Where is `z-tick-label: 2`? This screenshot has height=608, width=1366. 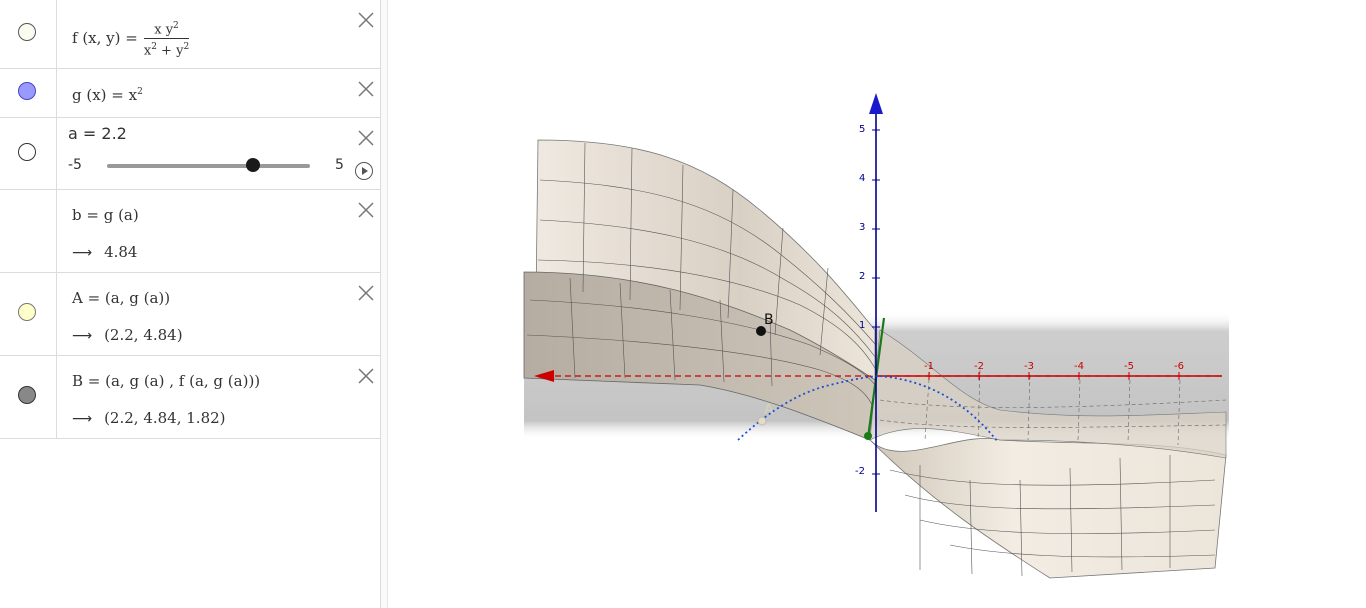 z-tick-label: 2 is located at coordinates (862, 276).